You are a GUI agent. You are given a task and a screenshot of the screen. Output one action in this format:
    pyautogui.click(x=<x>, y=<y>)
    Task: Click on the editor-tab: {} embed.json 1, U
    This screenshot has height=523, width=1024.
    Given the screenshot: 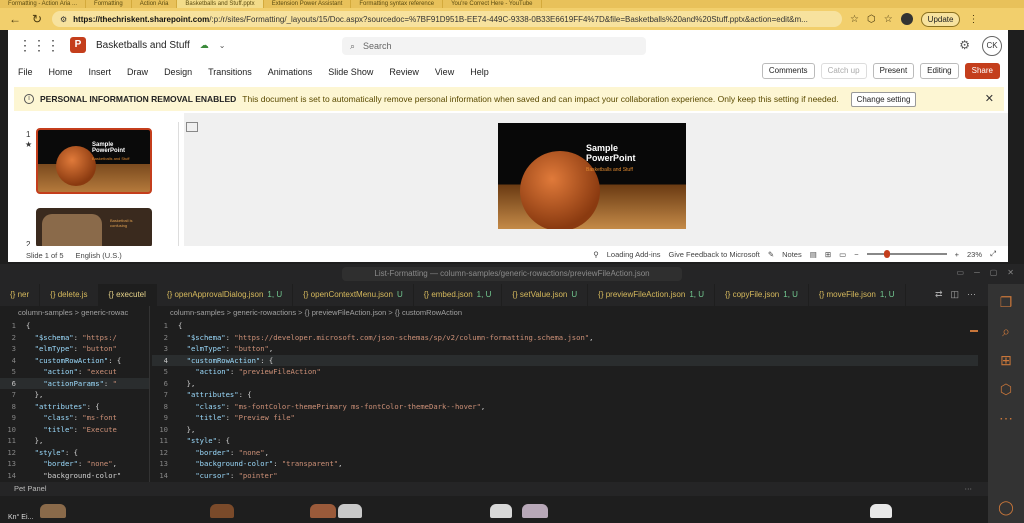 What is the action you would take?
    pyautogui.click(x=458, y=295)
    